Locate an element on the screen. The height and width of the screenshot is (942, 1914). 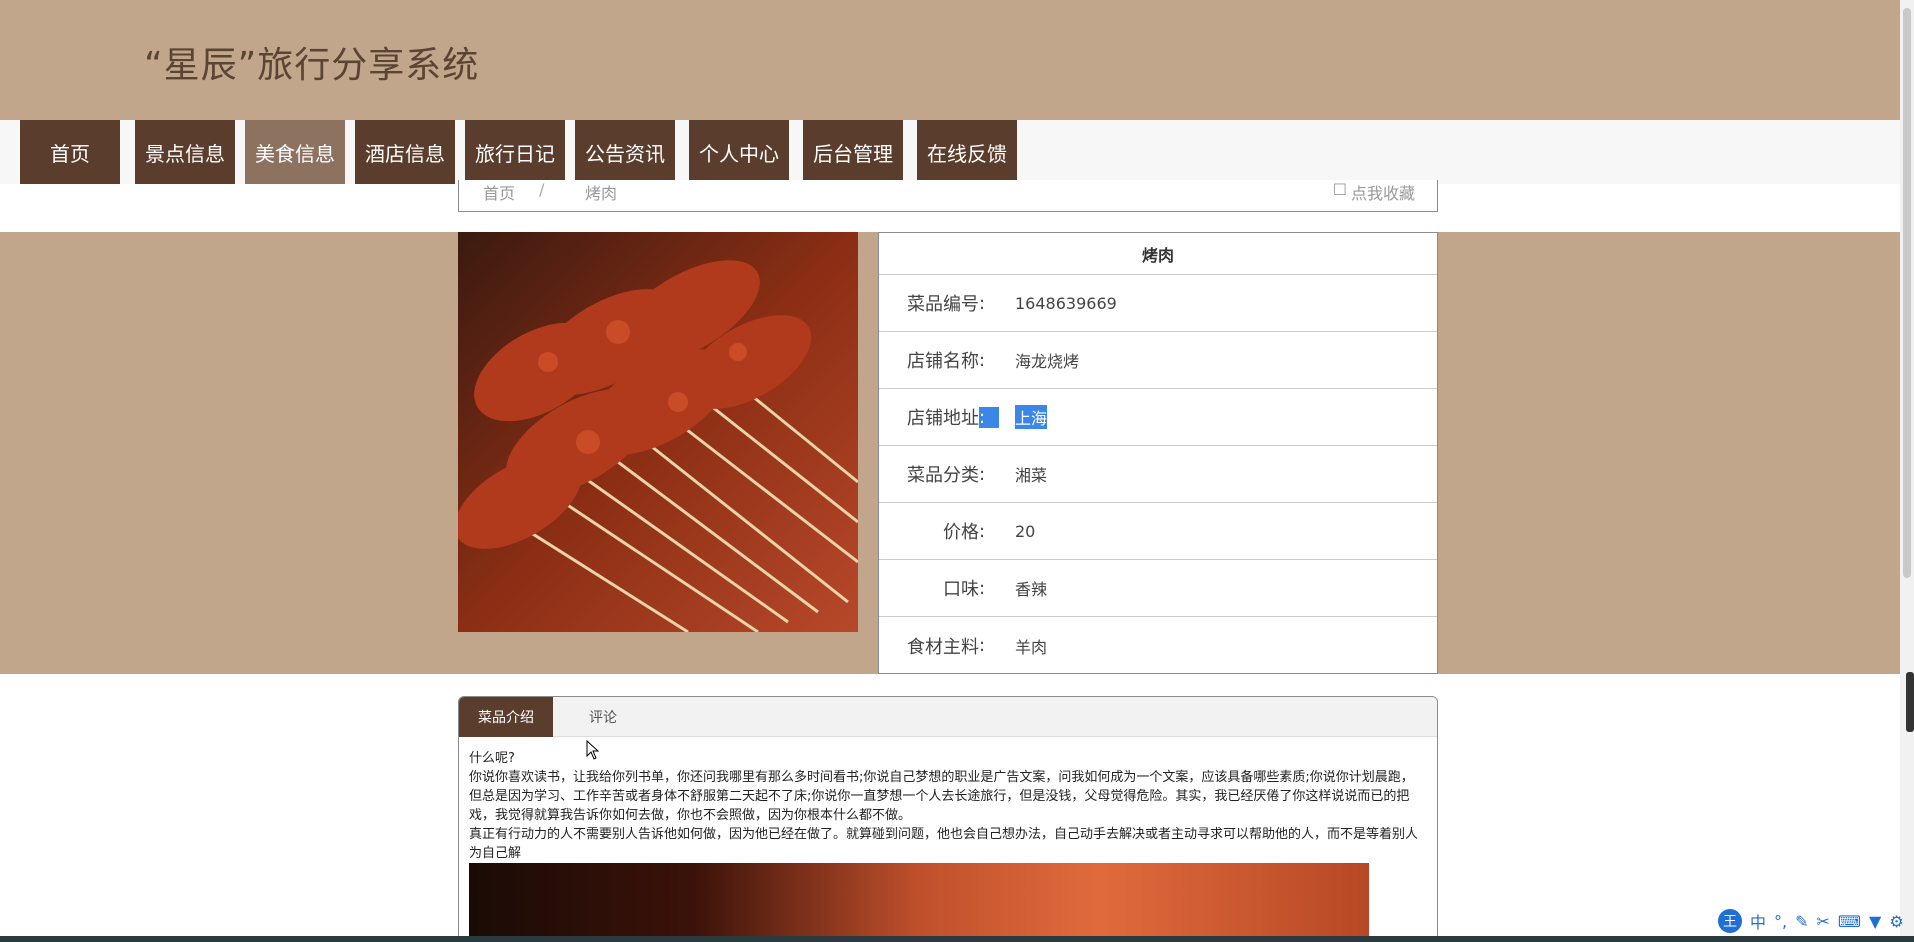
detail-row-address: 店铺地址 : 上海 is located at coordinates (1158, 417).